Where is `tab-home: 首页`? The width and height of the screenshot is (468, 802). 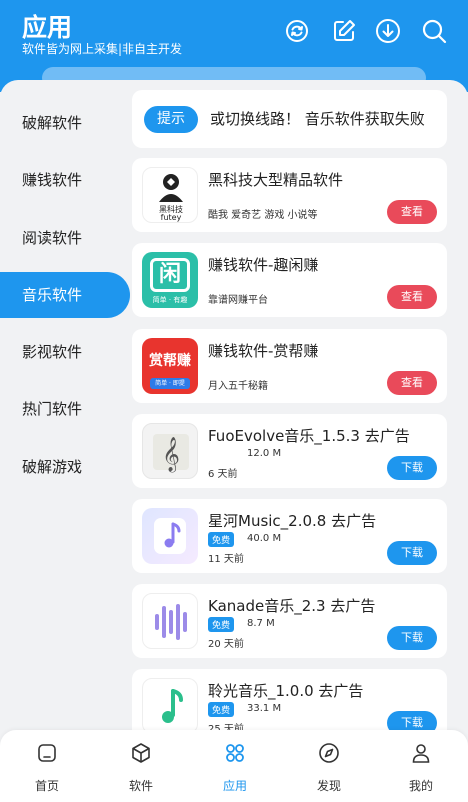 tab-home: 首页 is located at coordinates (47, 766).